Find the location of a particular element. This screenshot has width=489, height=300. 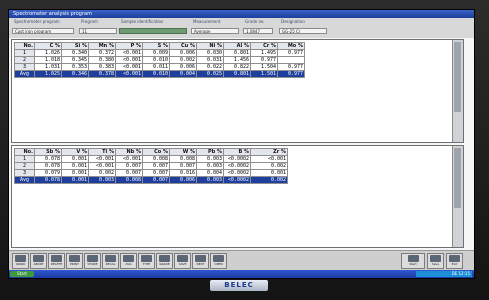

cell: 0.003 is located at coordinates (210, 166).